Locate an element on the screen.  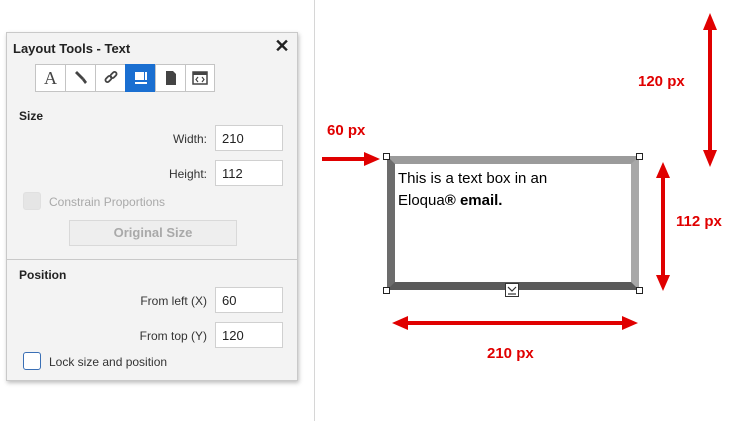
height-dimension-label: 112 px is located at coordinates (699, 221).